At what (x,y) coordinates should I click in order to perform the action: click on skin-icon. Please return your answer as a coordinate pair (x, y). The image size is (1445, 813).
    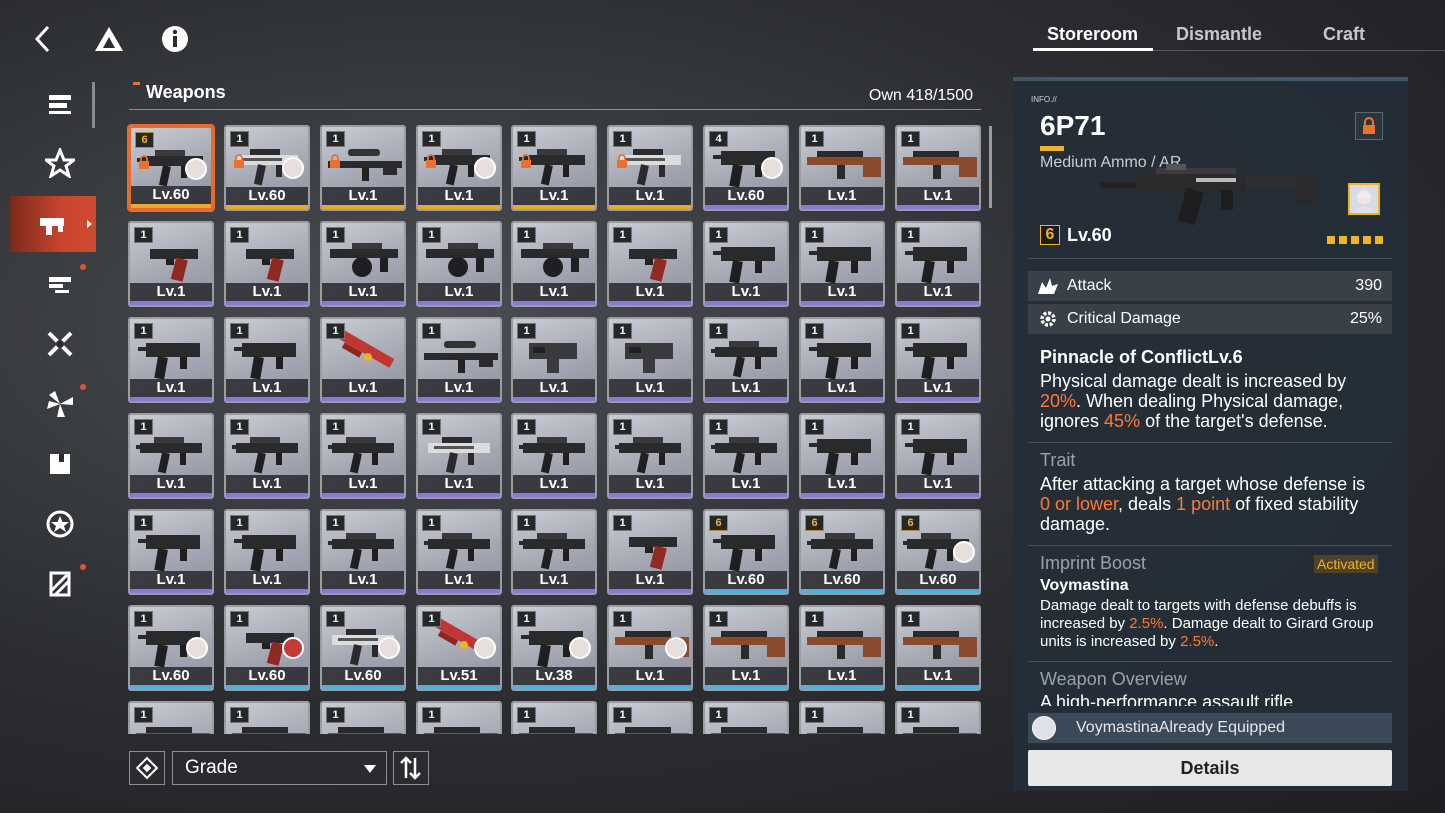
    Looking at the image, I should click on (60, 584).